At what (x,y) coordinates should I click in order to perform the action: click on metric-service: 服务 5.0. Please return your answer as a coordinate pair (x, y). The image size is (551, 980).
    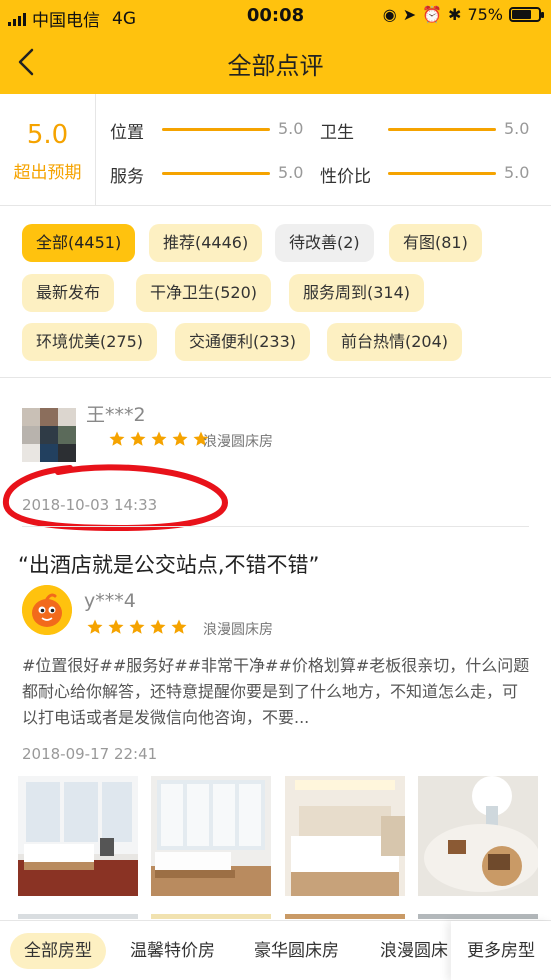
    Looking at the image, I should click on (210, 173).